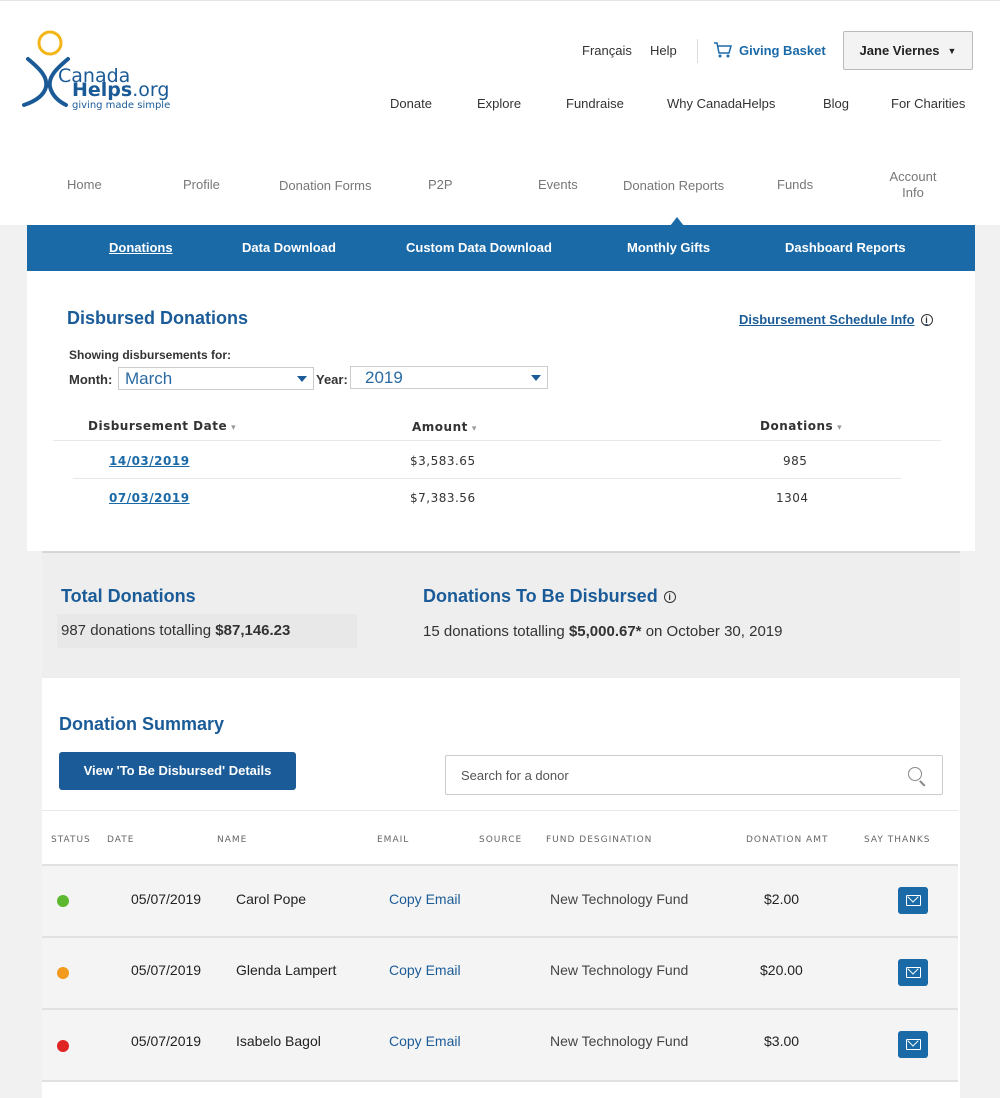 This screenshot has height=1098, width=1000. Describe the element at coordinates (697, 51) in the screenshot. I see `utility-divider` at that location.